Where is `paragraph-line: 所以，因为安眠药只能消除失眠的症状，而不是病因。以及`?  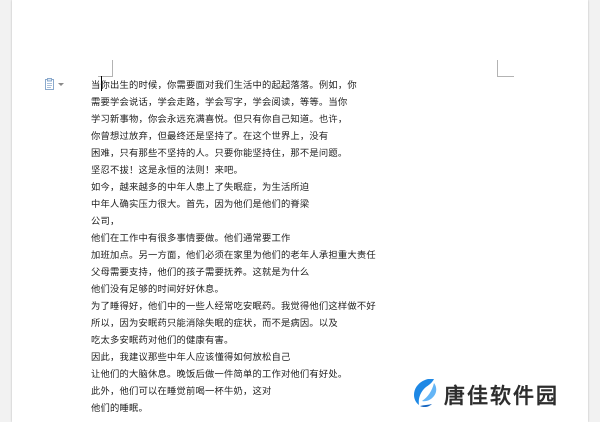 paragraph-line: 所以，因为安眠药只能消除失眠的症状，而不是病因。以及 is located at coordinates (214, 323).